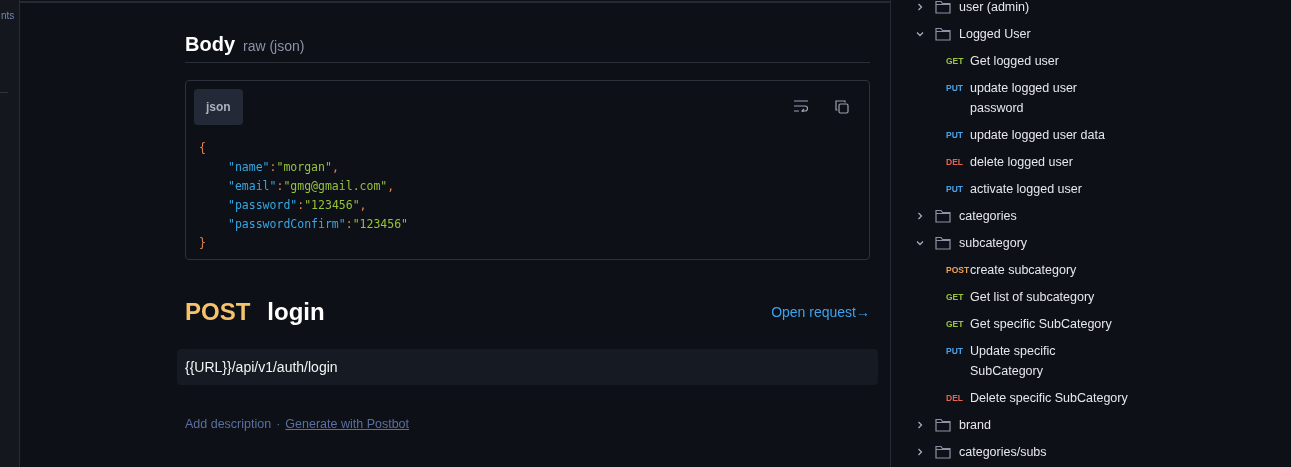 The height and width of the screenshot is (467, 1291). Describe the element at coordinates (1103, 397) in the screenshot. I see `request-item: DEL Delete specific SubCategory` at that location.